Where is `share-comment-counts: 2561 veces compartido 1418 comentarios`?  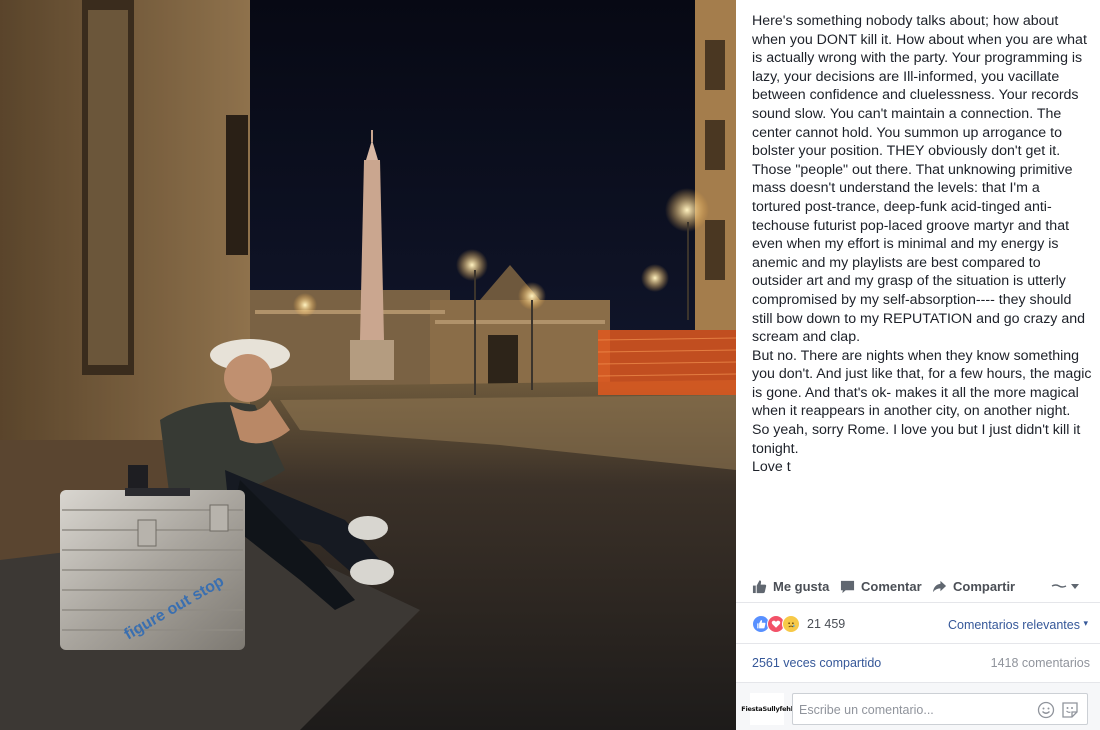
share-comment-counts: 2561 veces compartido 1418 comentarios is located at coordinates (918, 663).